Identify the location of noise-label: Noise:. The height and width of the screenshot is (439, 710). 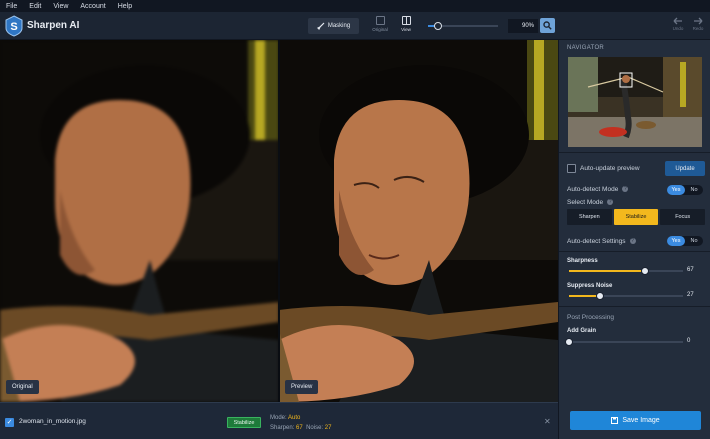
(315, 428).